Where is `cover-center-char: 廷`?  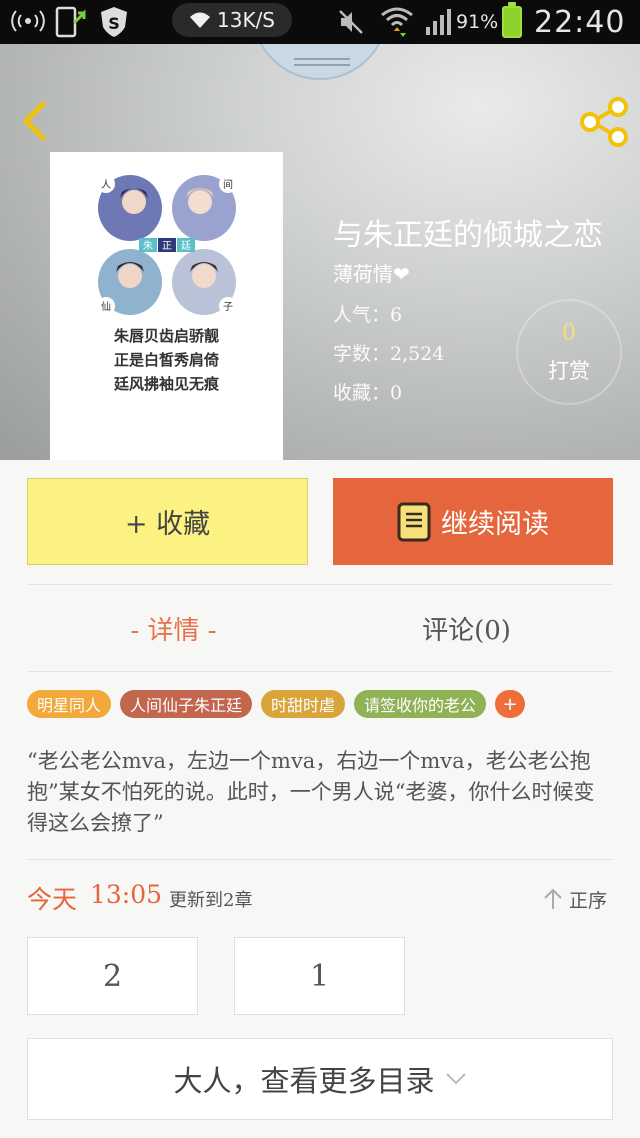
cover-center-char: 廷 is located at coordinates (186, 246).